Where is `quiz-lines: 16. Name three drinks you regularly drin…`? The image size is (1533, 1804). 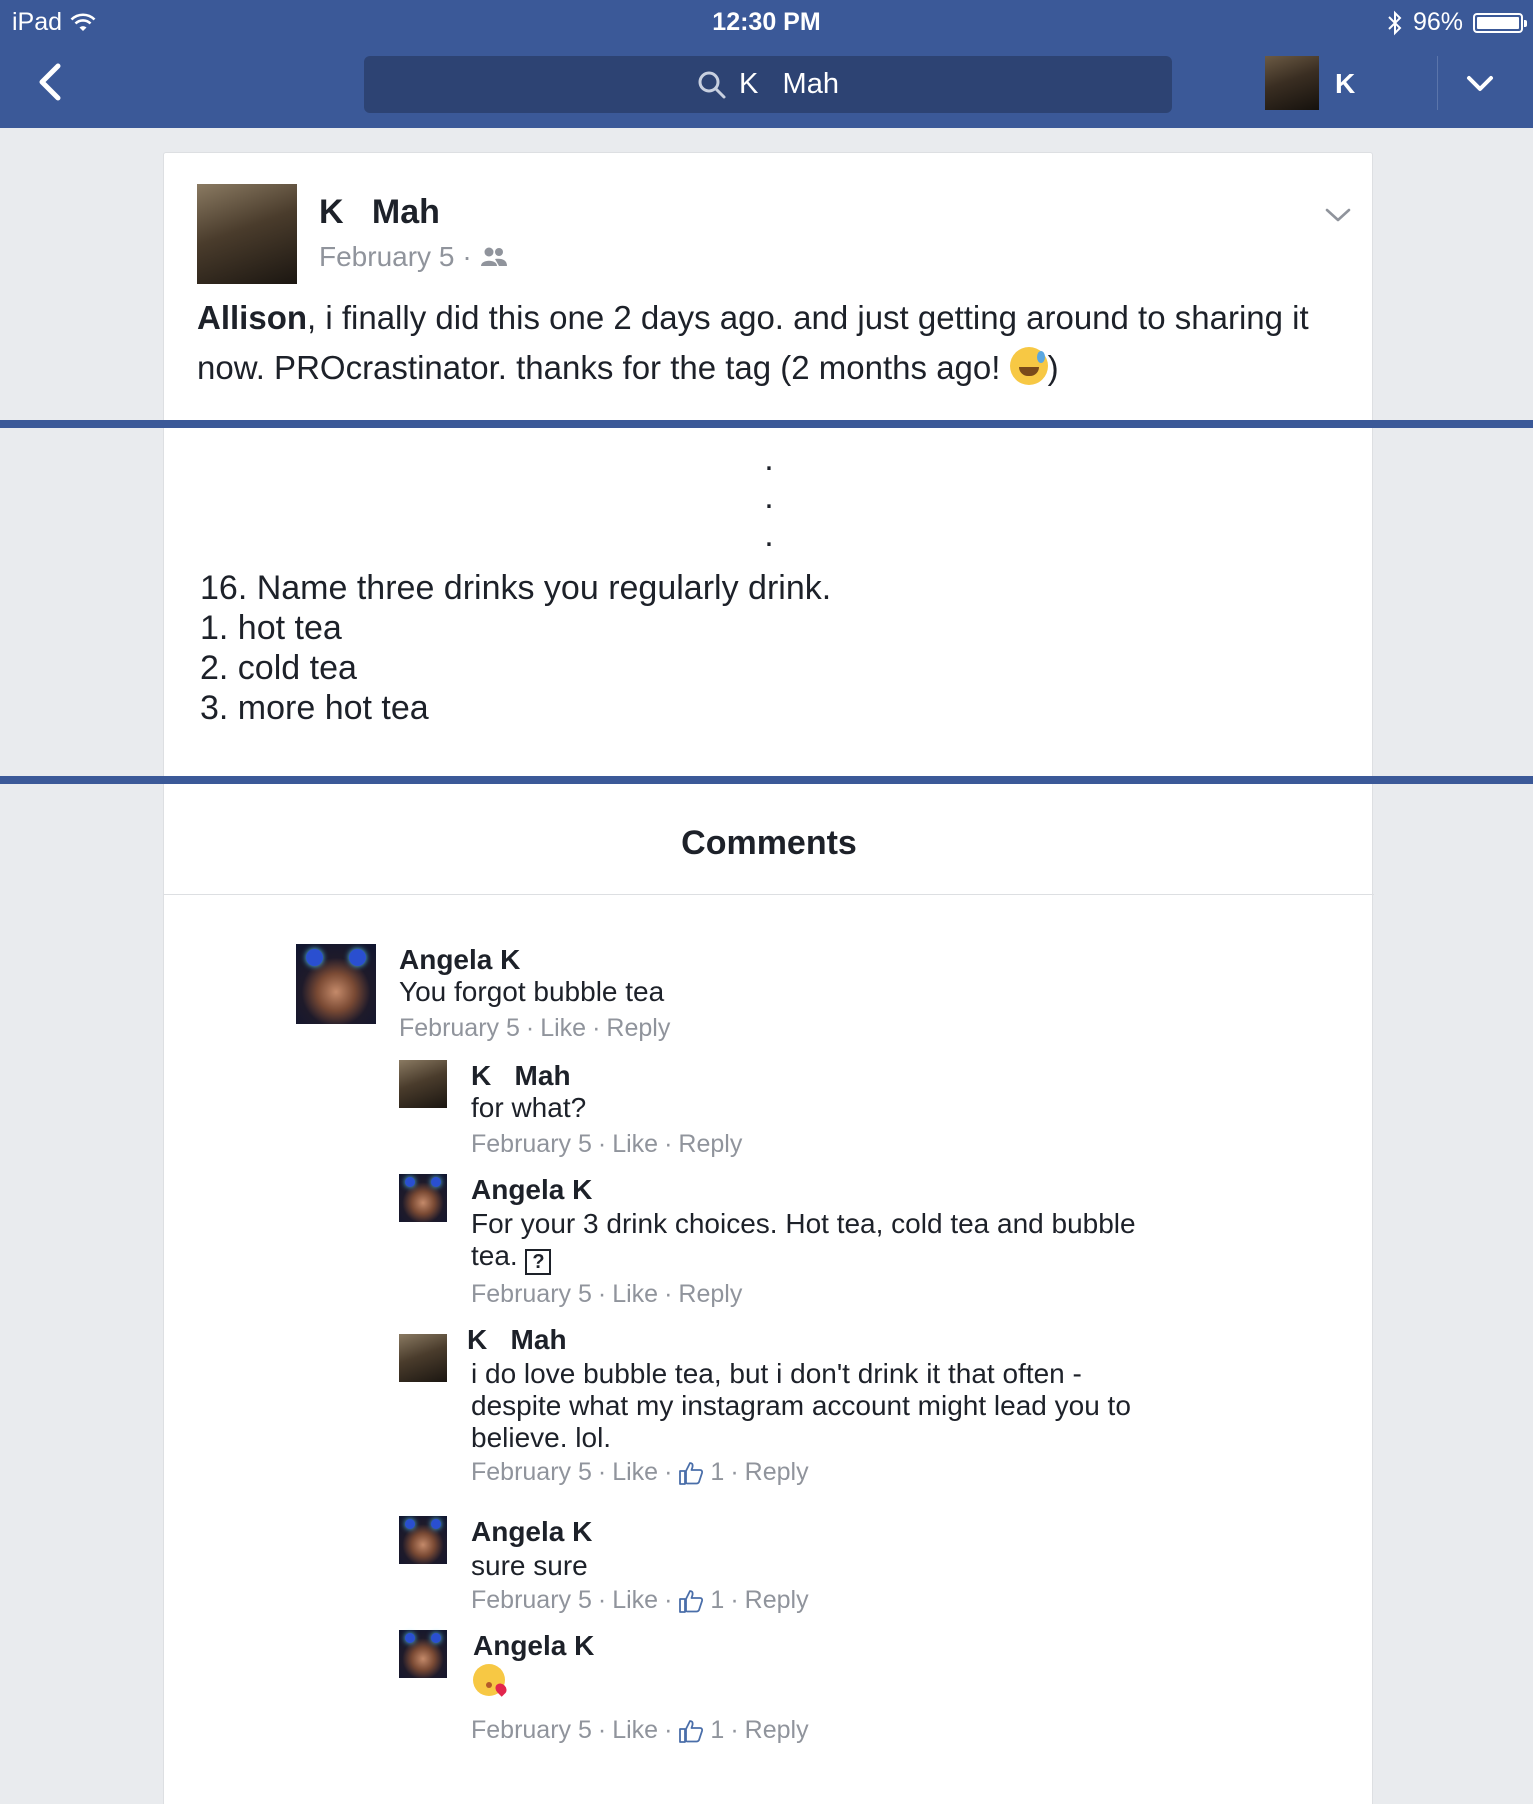
quiz-lines: 16. Name three drinks you regularly drin… is located at coordinates (515, 648).